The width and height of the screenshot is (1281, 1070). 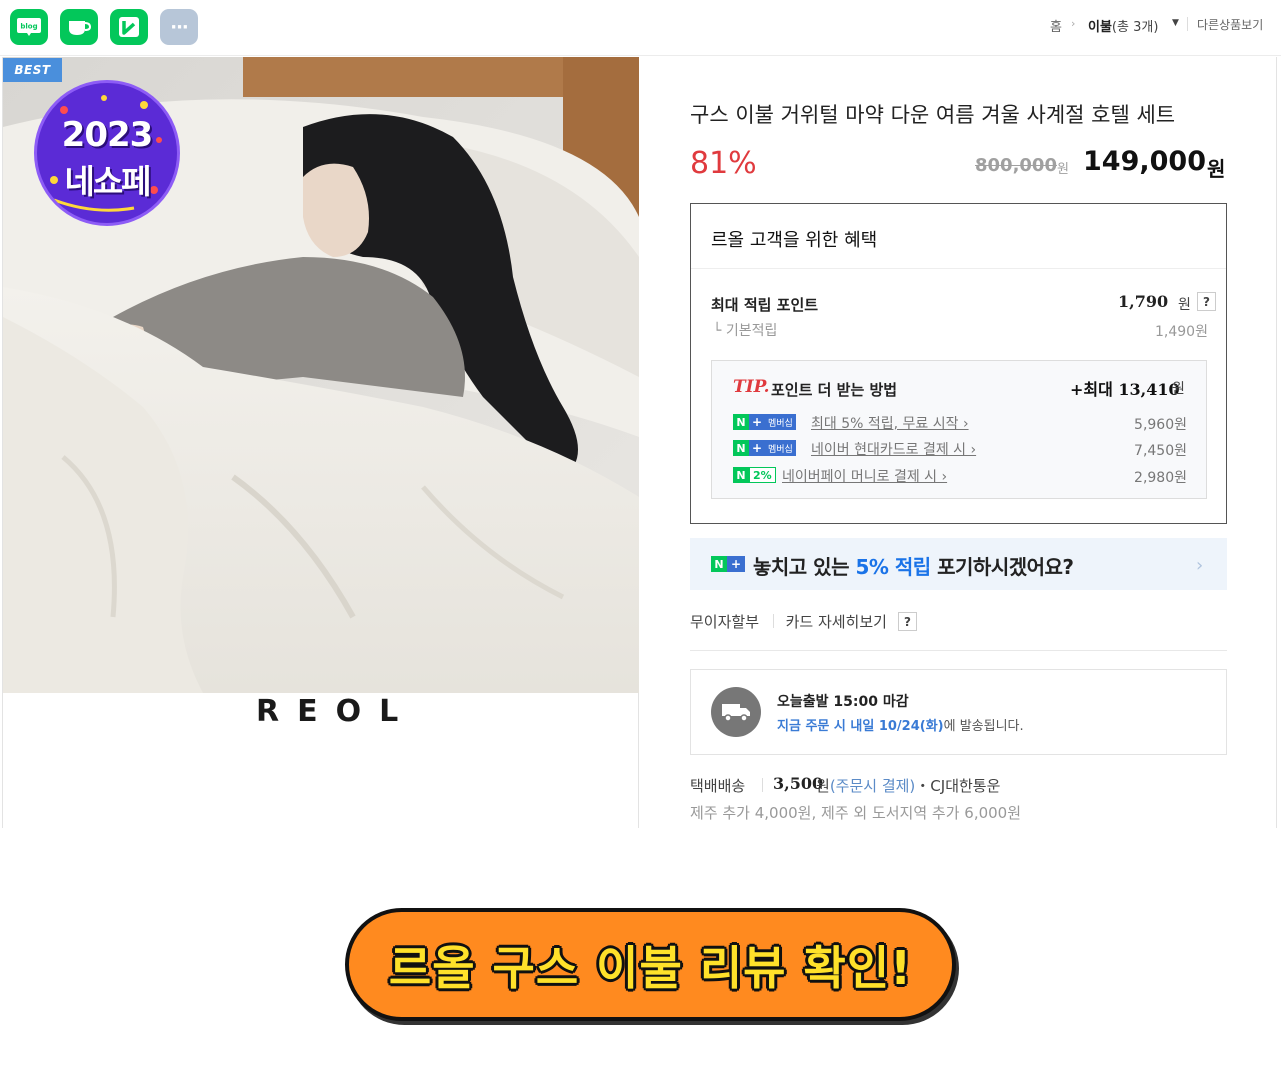 I want to click on more-share-button: ···, so click(x=179, y=27).